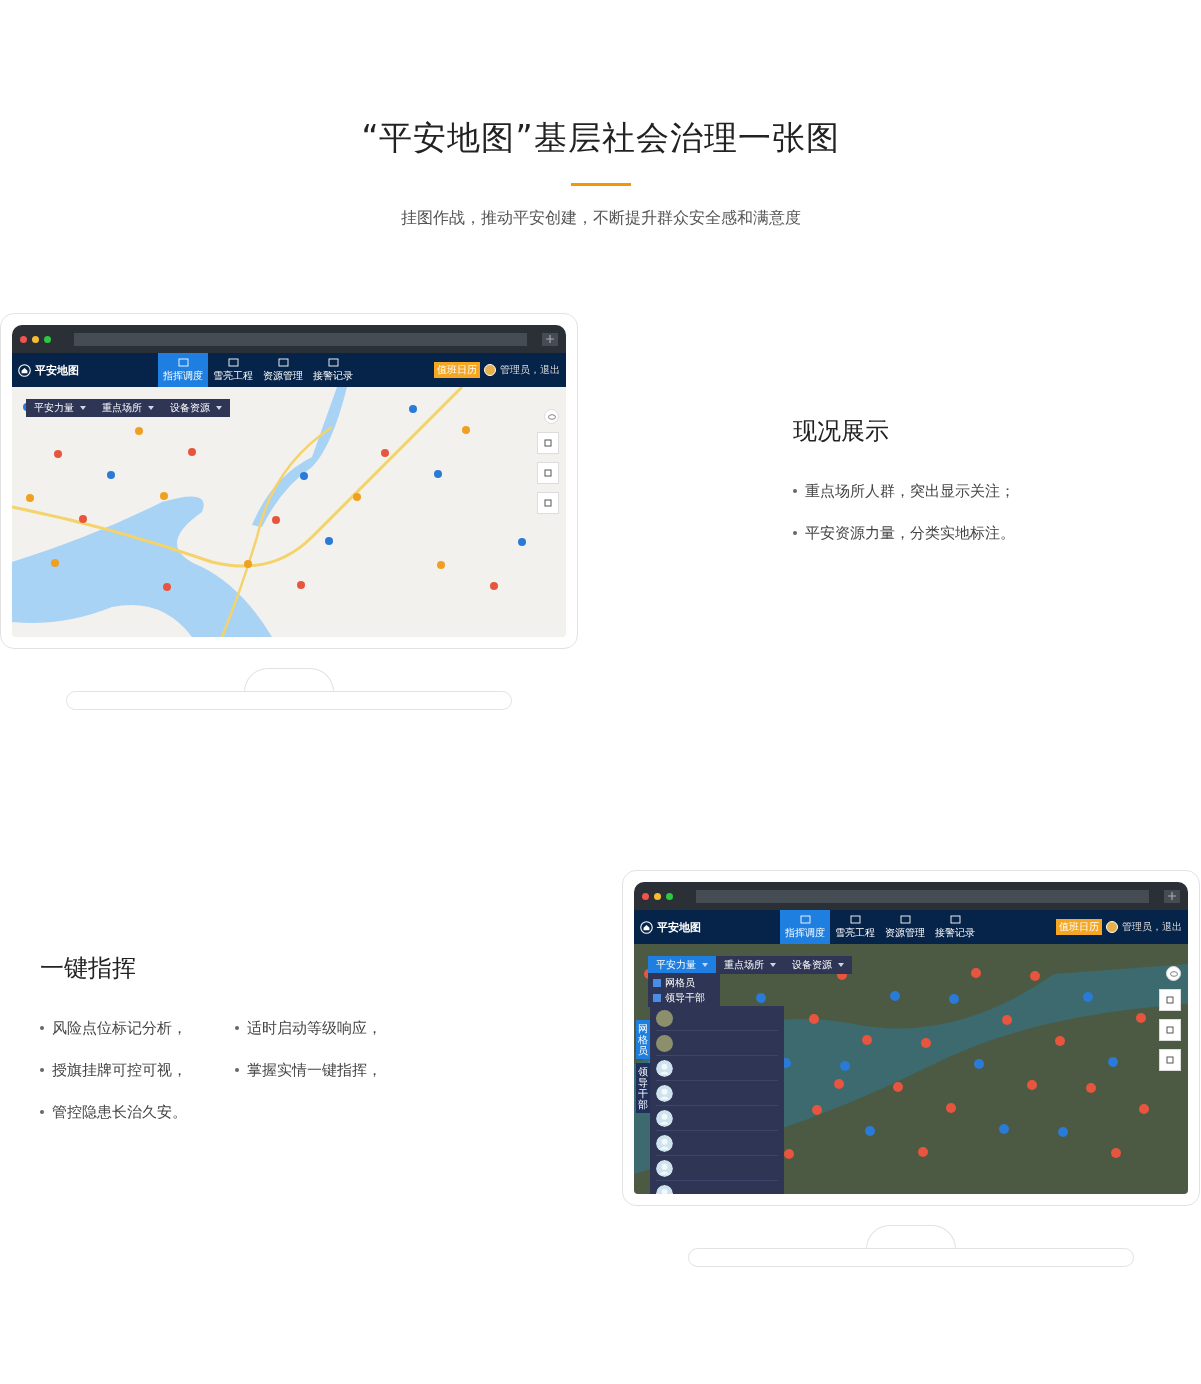 The width and height of the screenshot is (1201, 1384). Describe the element at coordinates (600, 138) in the screenshot. I see `page-title: “平安地图”基层社会治理一张图` at that location.